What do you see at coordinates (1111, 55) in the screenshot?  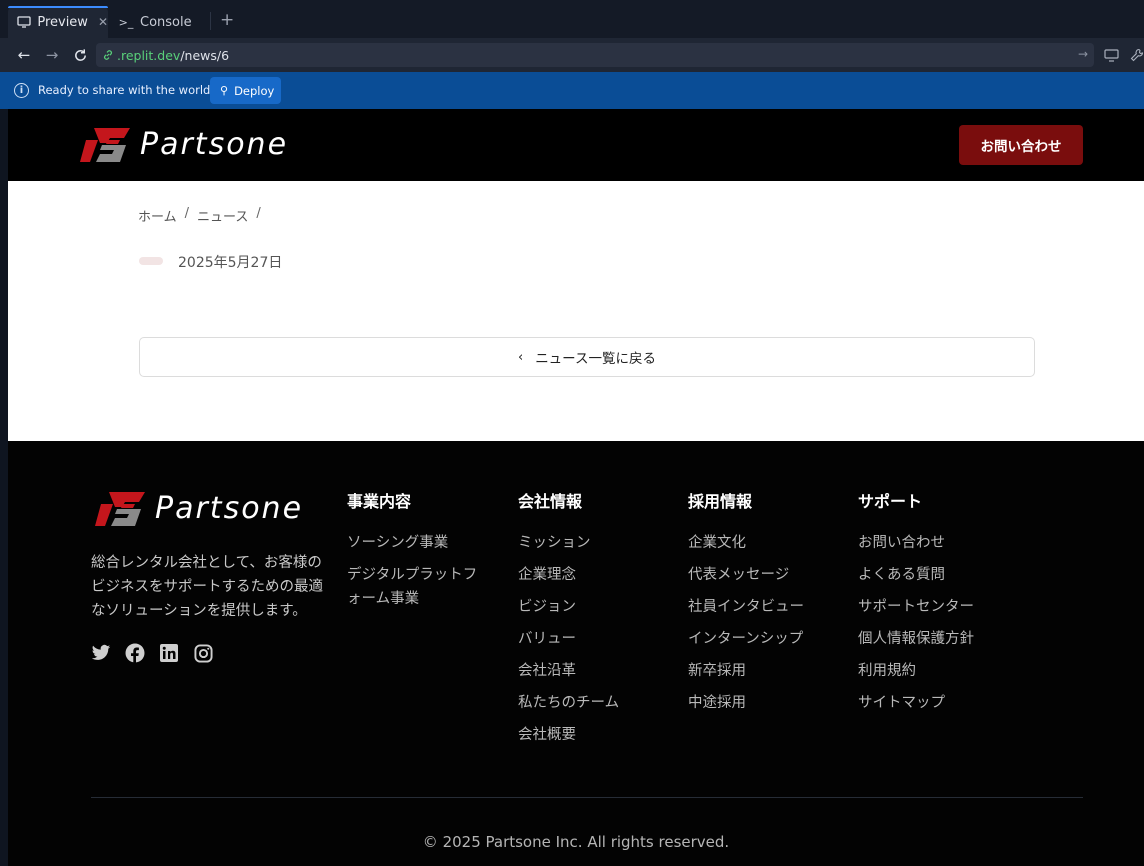 I see `devices-icon` at bounding box center [1111, 55].